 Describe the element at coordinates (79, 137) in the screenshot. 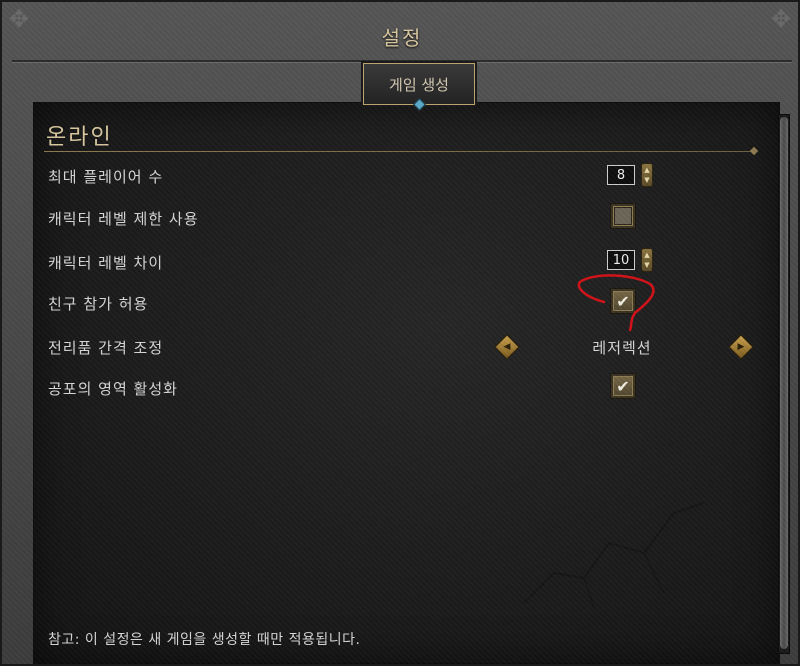

I see `section-title: 온라인` at that location.